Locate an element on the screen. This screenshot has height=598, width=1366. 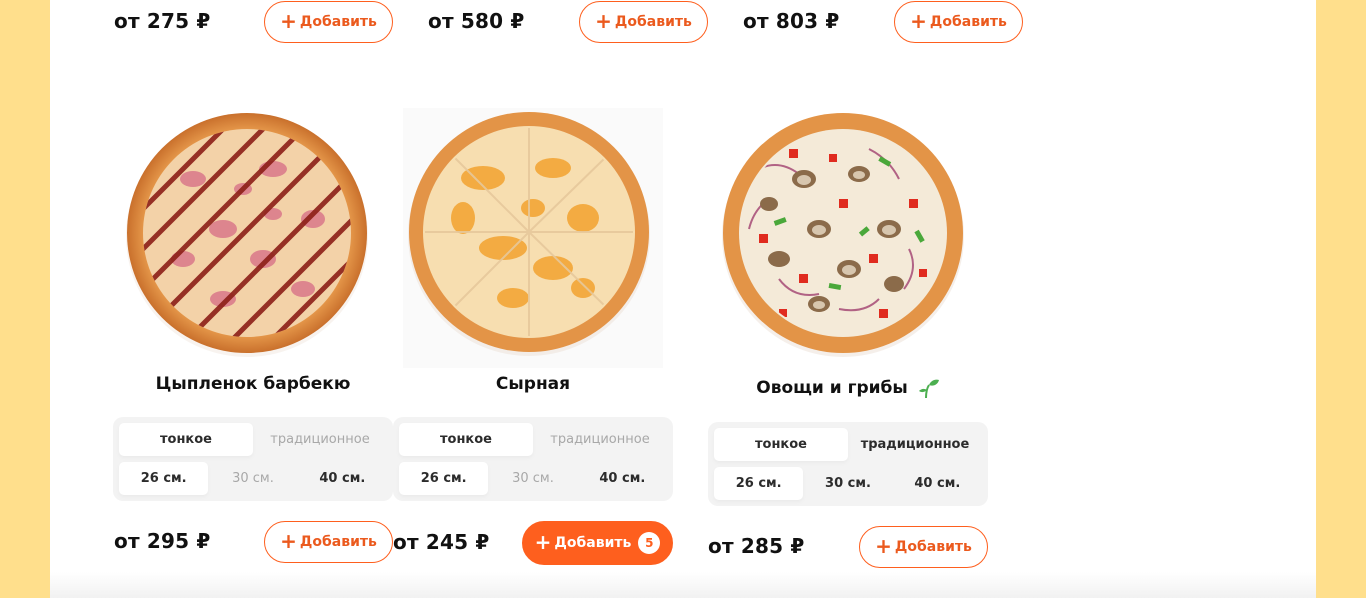
pizza-title: Овощи и грибы is located at coordinates (848, 388).